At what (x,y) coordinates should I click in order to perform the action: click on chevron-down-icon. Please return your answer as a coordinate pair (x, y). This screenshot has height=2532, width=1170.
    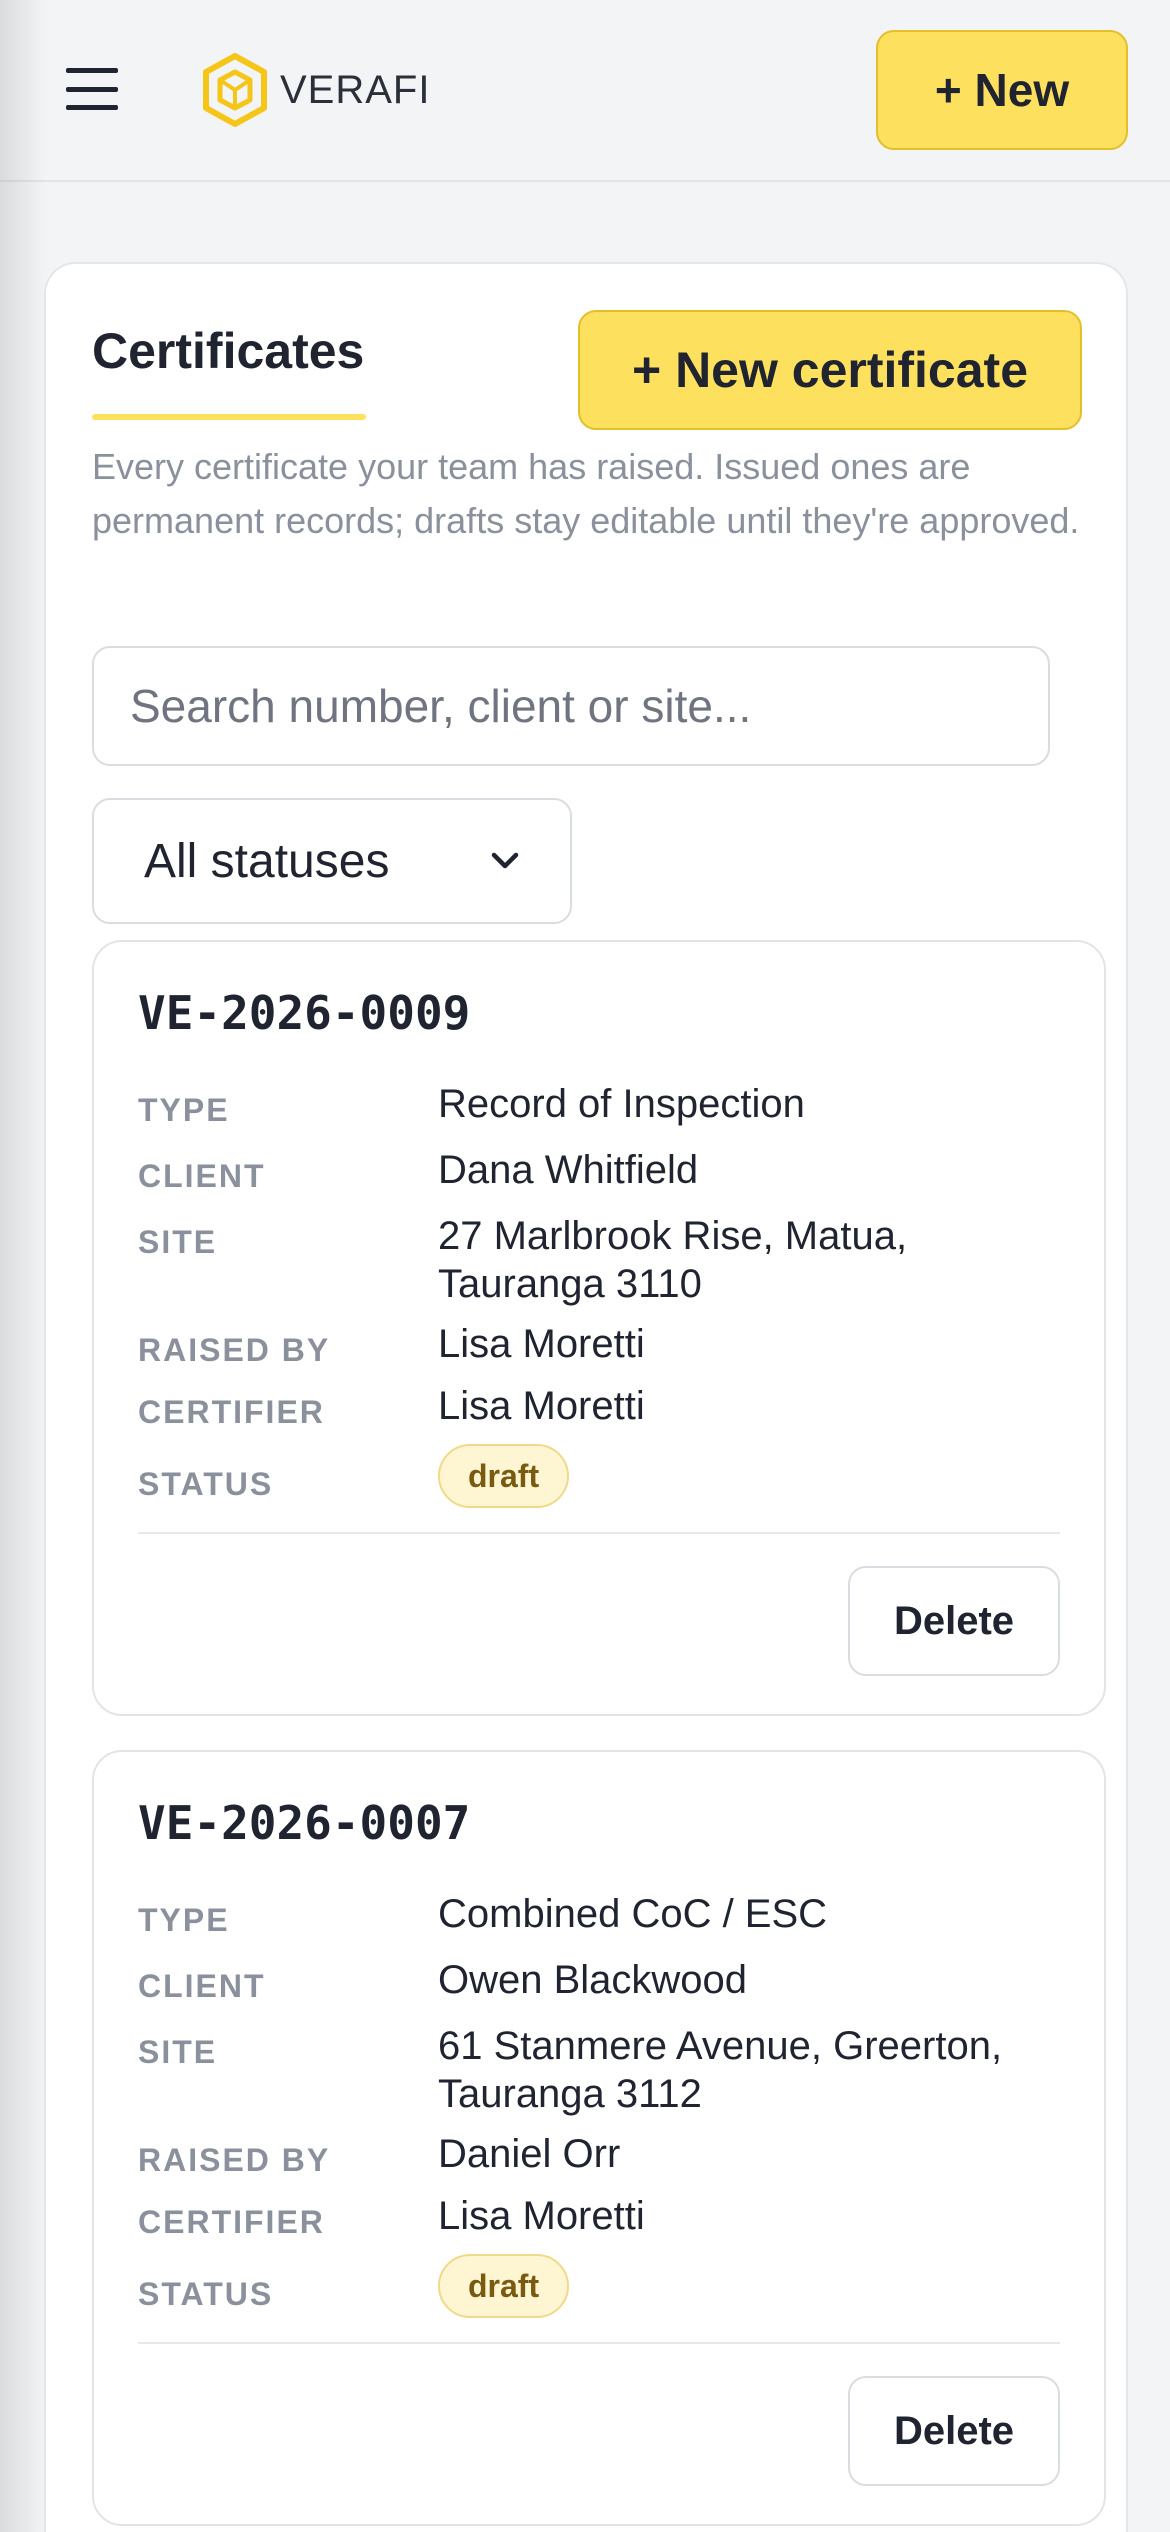
    Looking at the image, I should click on (505, 860).